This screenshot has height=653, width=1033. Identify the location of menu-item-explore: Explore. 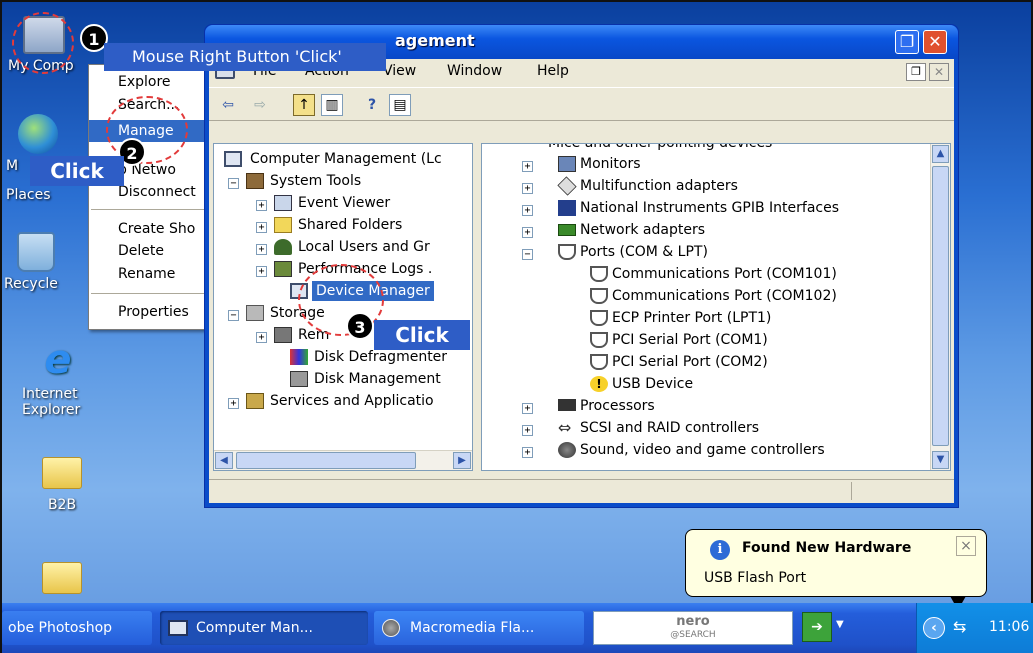
(149, 82).